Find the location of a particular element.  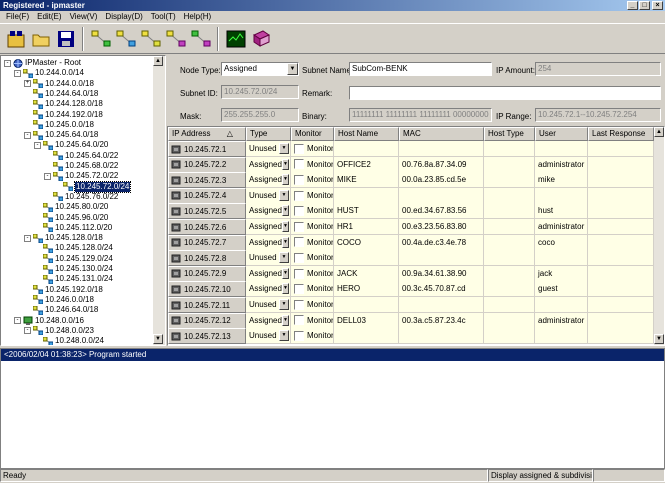

ip-address-cell: 10.245.72.13 is located at coordinates (207, 336).